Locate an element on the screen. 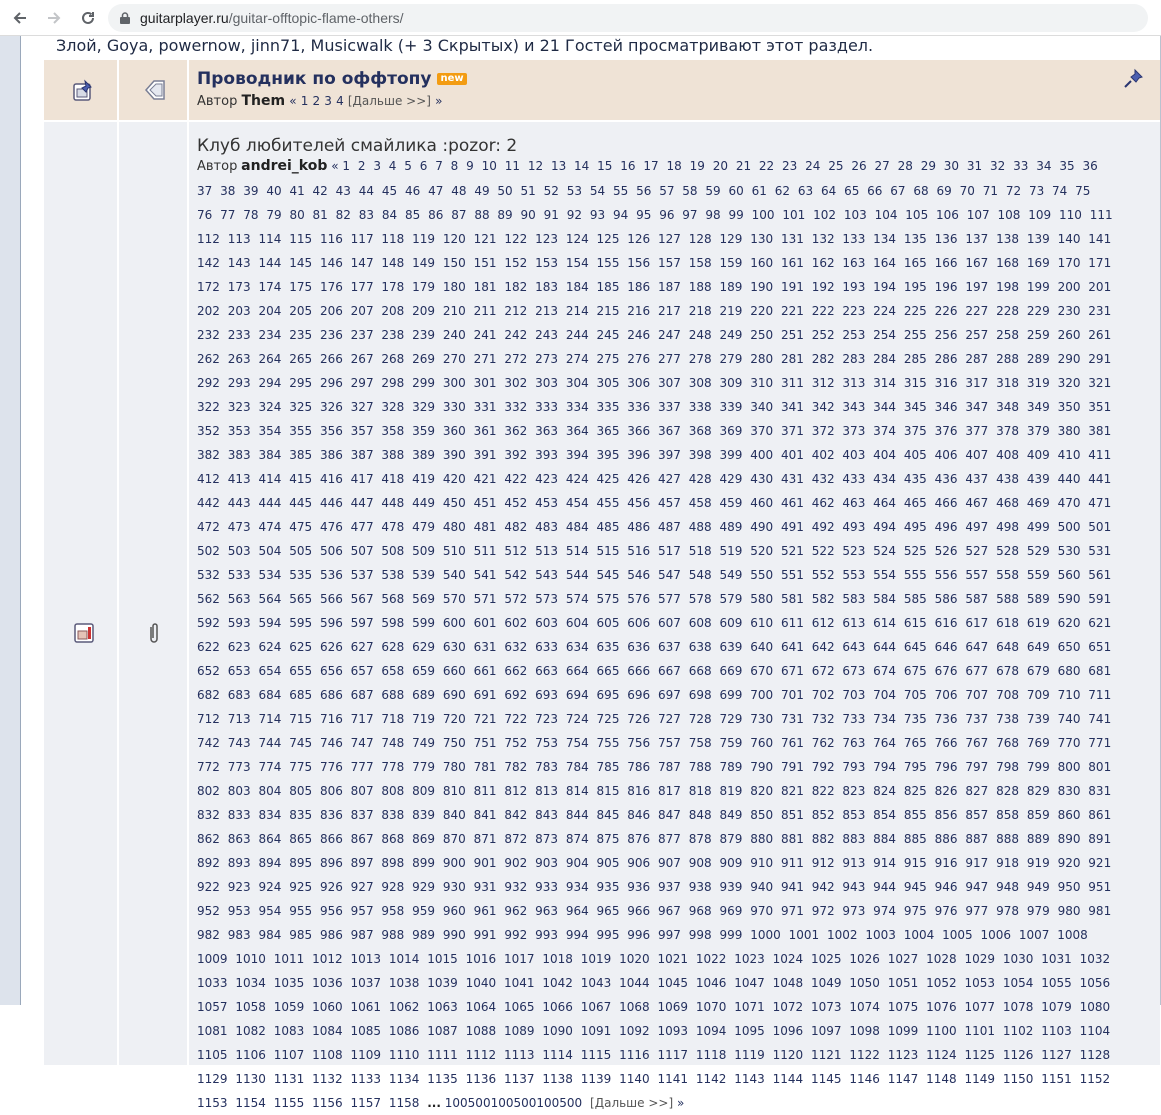 This screenshot has height=1115, width=1161. page-link: 1157 is located at coordinates (366, 1103).